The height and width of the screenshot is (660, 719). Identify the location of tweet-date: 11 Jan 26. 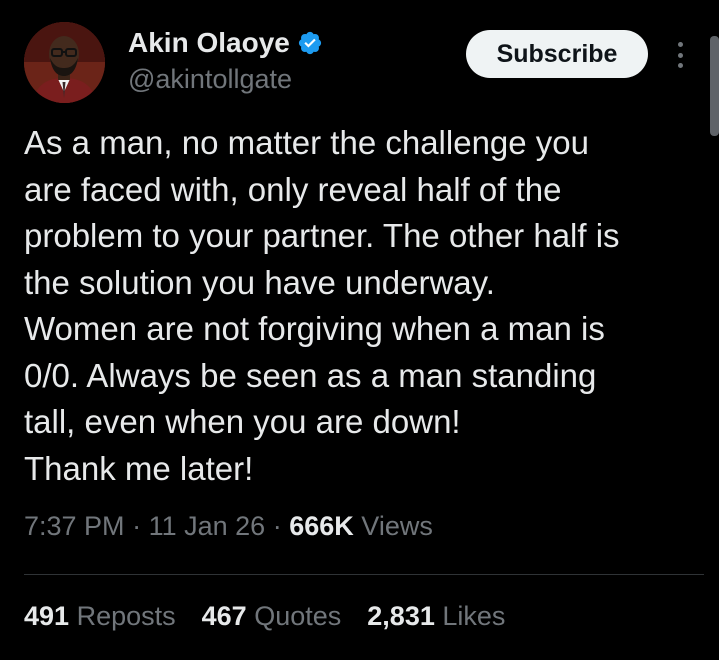
(207, 526).